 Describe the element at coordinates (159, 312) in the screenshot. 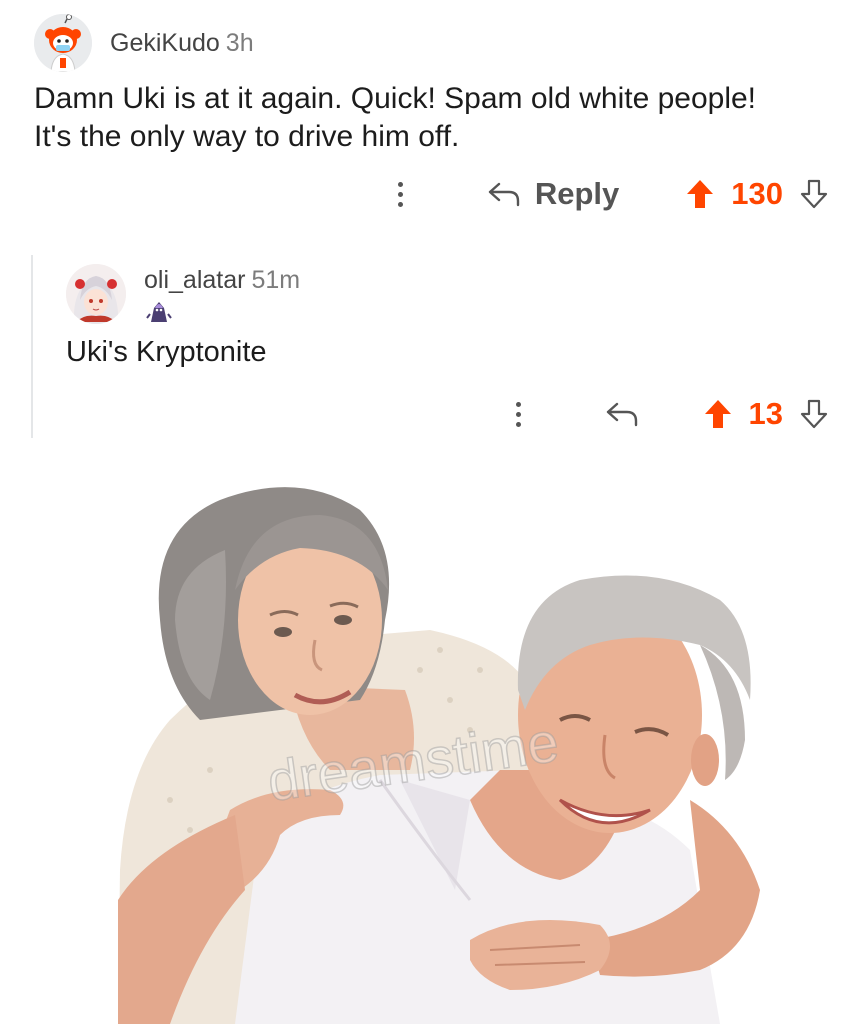

I see `character-flair-icon` at that location.